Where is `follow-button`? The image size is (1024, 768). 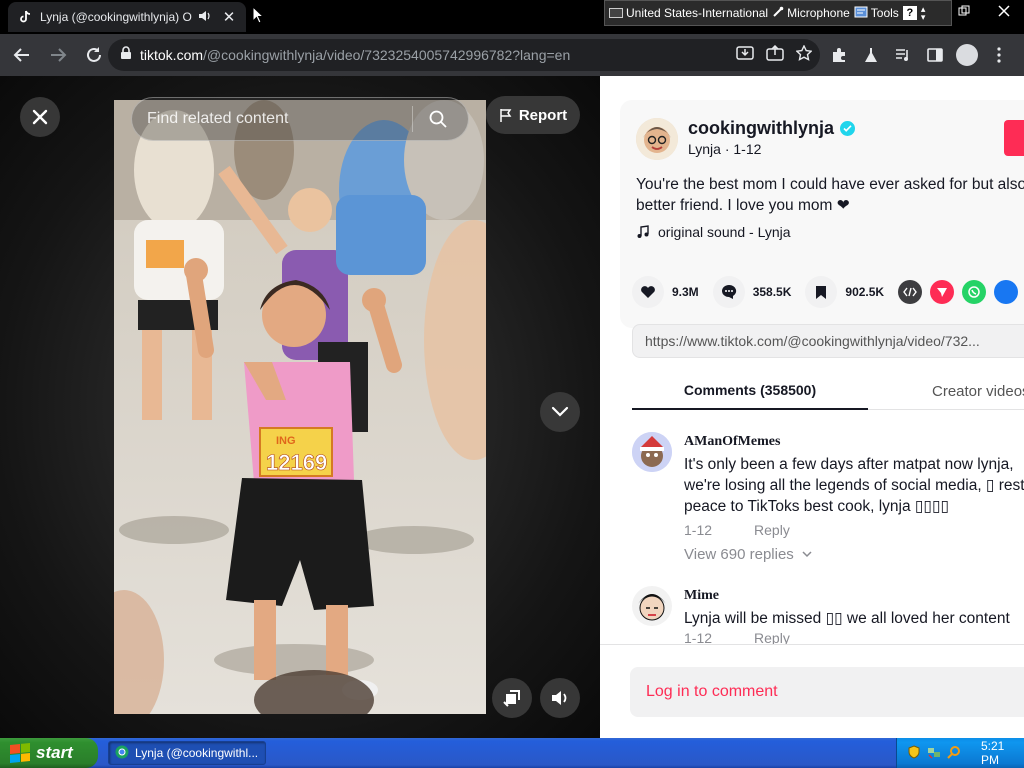
follow-button is located at coordinates (1014, 138).